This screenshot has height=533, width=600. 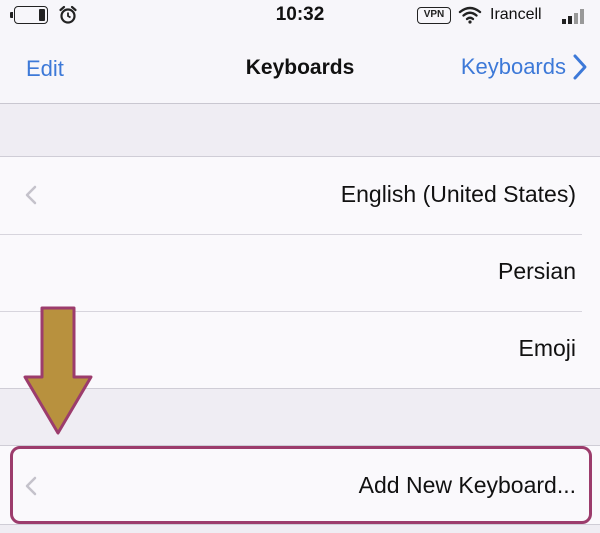 What do you see at coordinates (513, 66) in the screenshot?
I see `back-button-label: Keyboards` at bounding box center [513, 66].